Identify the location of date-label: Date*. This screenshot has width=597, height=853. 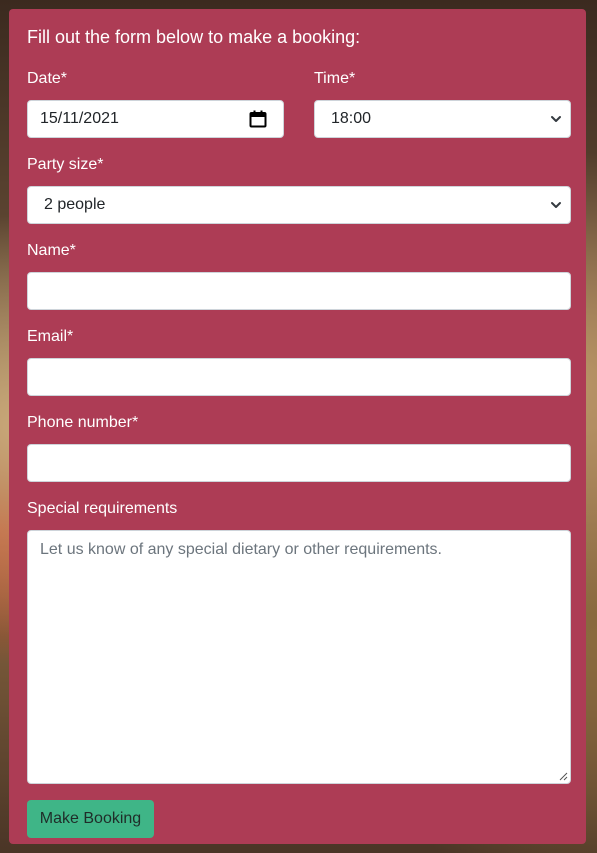
(47, 78).